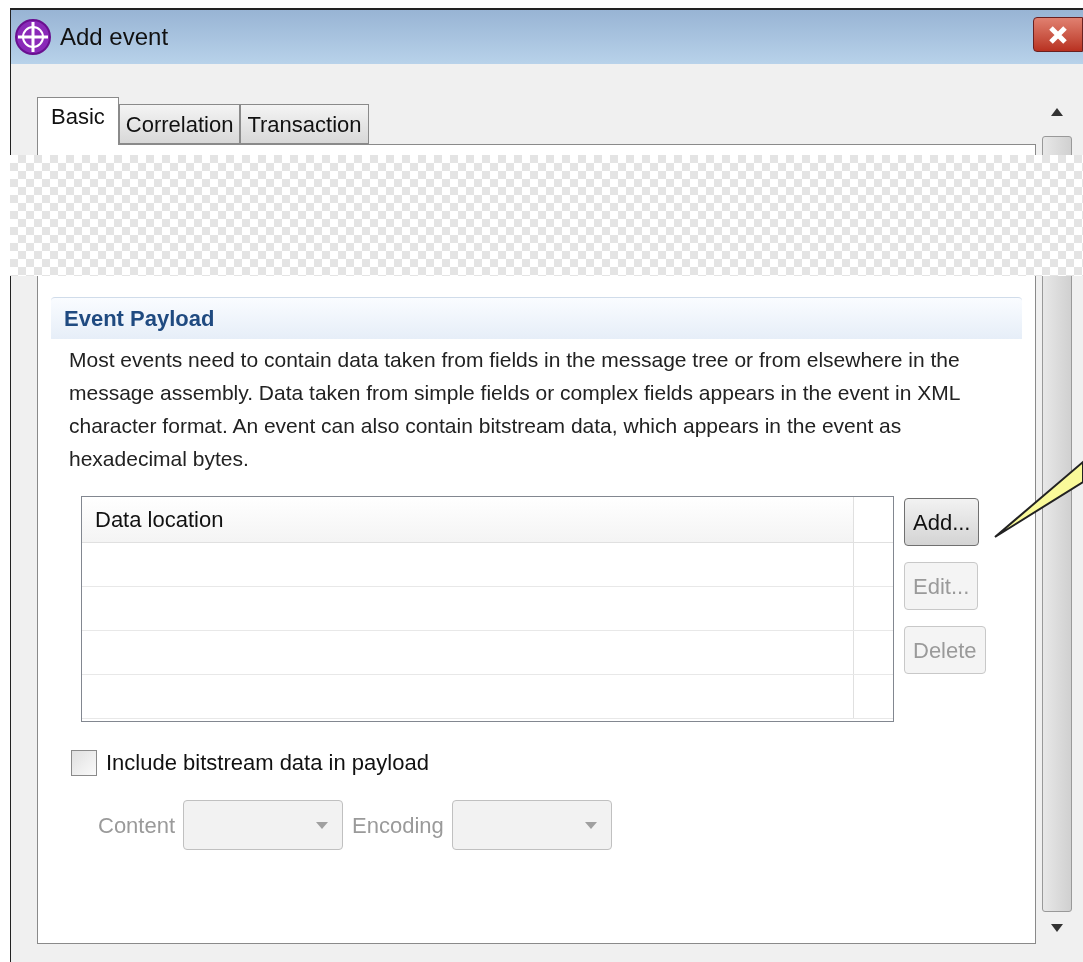 This screenshot has width=1083, height=962. What do you see at coordinates (139, 319) in the screenshot?
I see `section-title: Event Payload` at bounding box center [139, 319].